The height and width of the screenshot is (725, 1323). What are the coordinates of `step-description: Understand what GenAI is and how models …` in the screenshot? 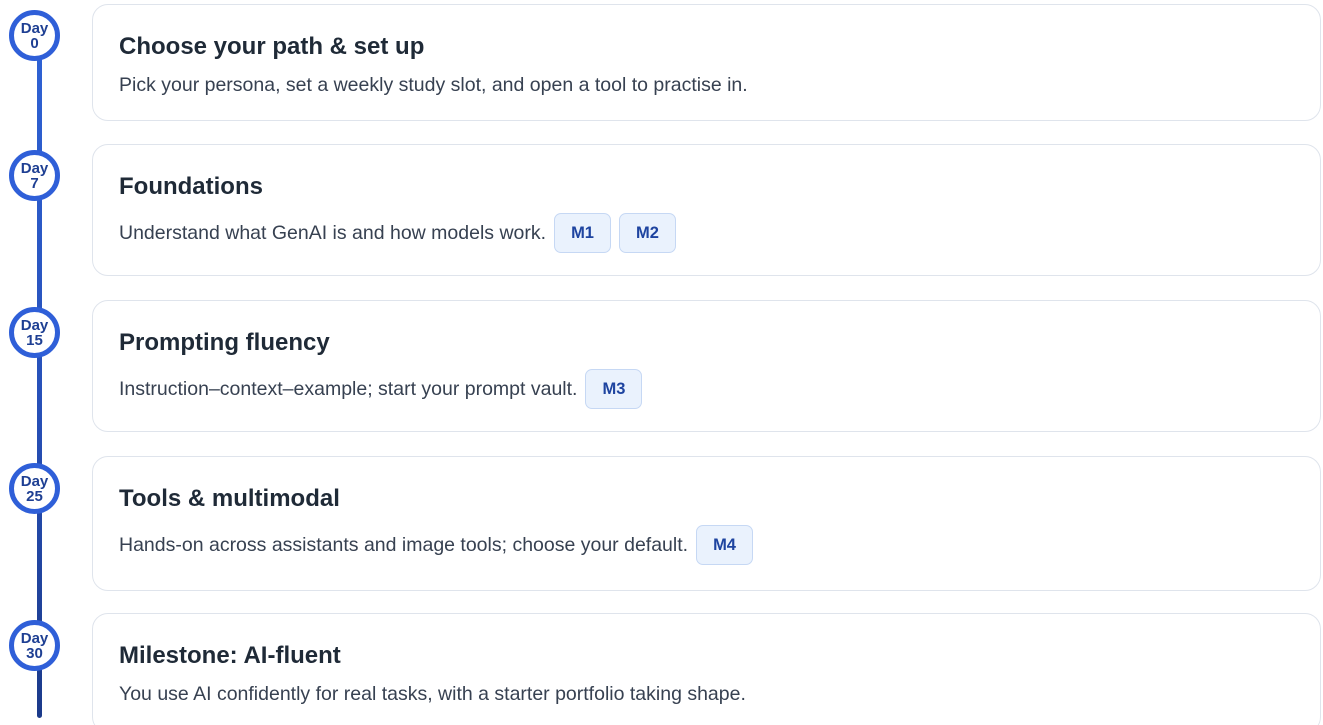 It's located at (333, 233).